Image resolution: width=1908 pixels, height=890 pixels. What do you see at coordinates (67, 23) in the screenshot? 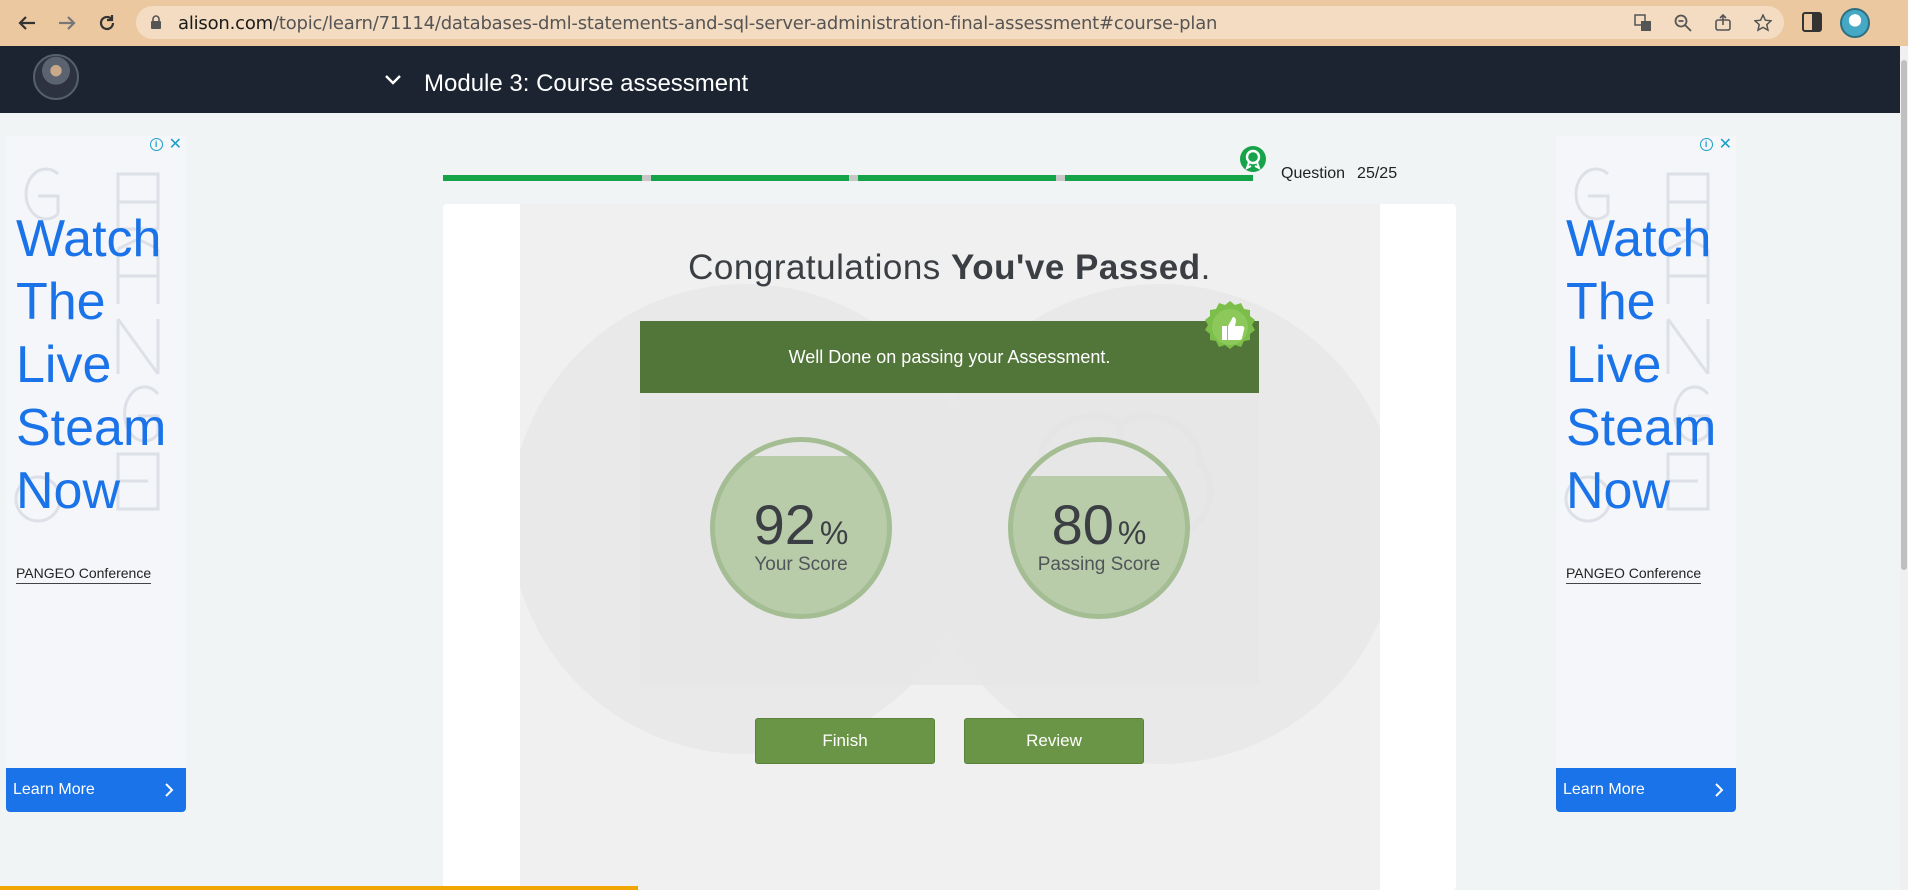
I see `forward-icon` at bounding box center [67, 23].